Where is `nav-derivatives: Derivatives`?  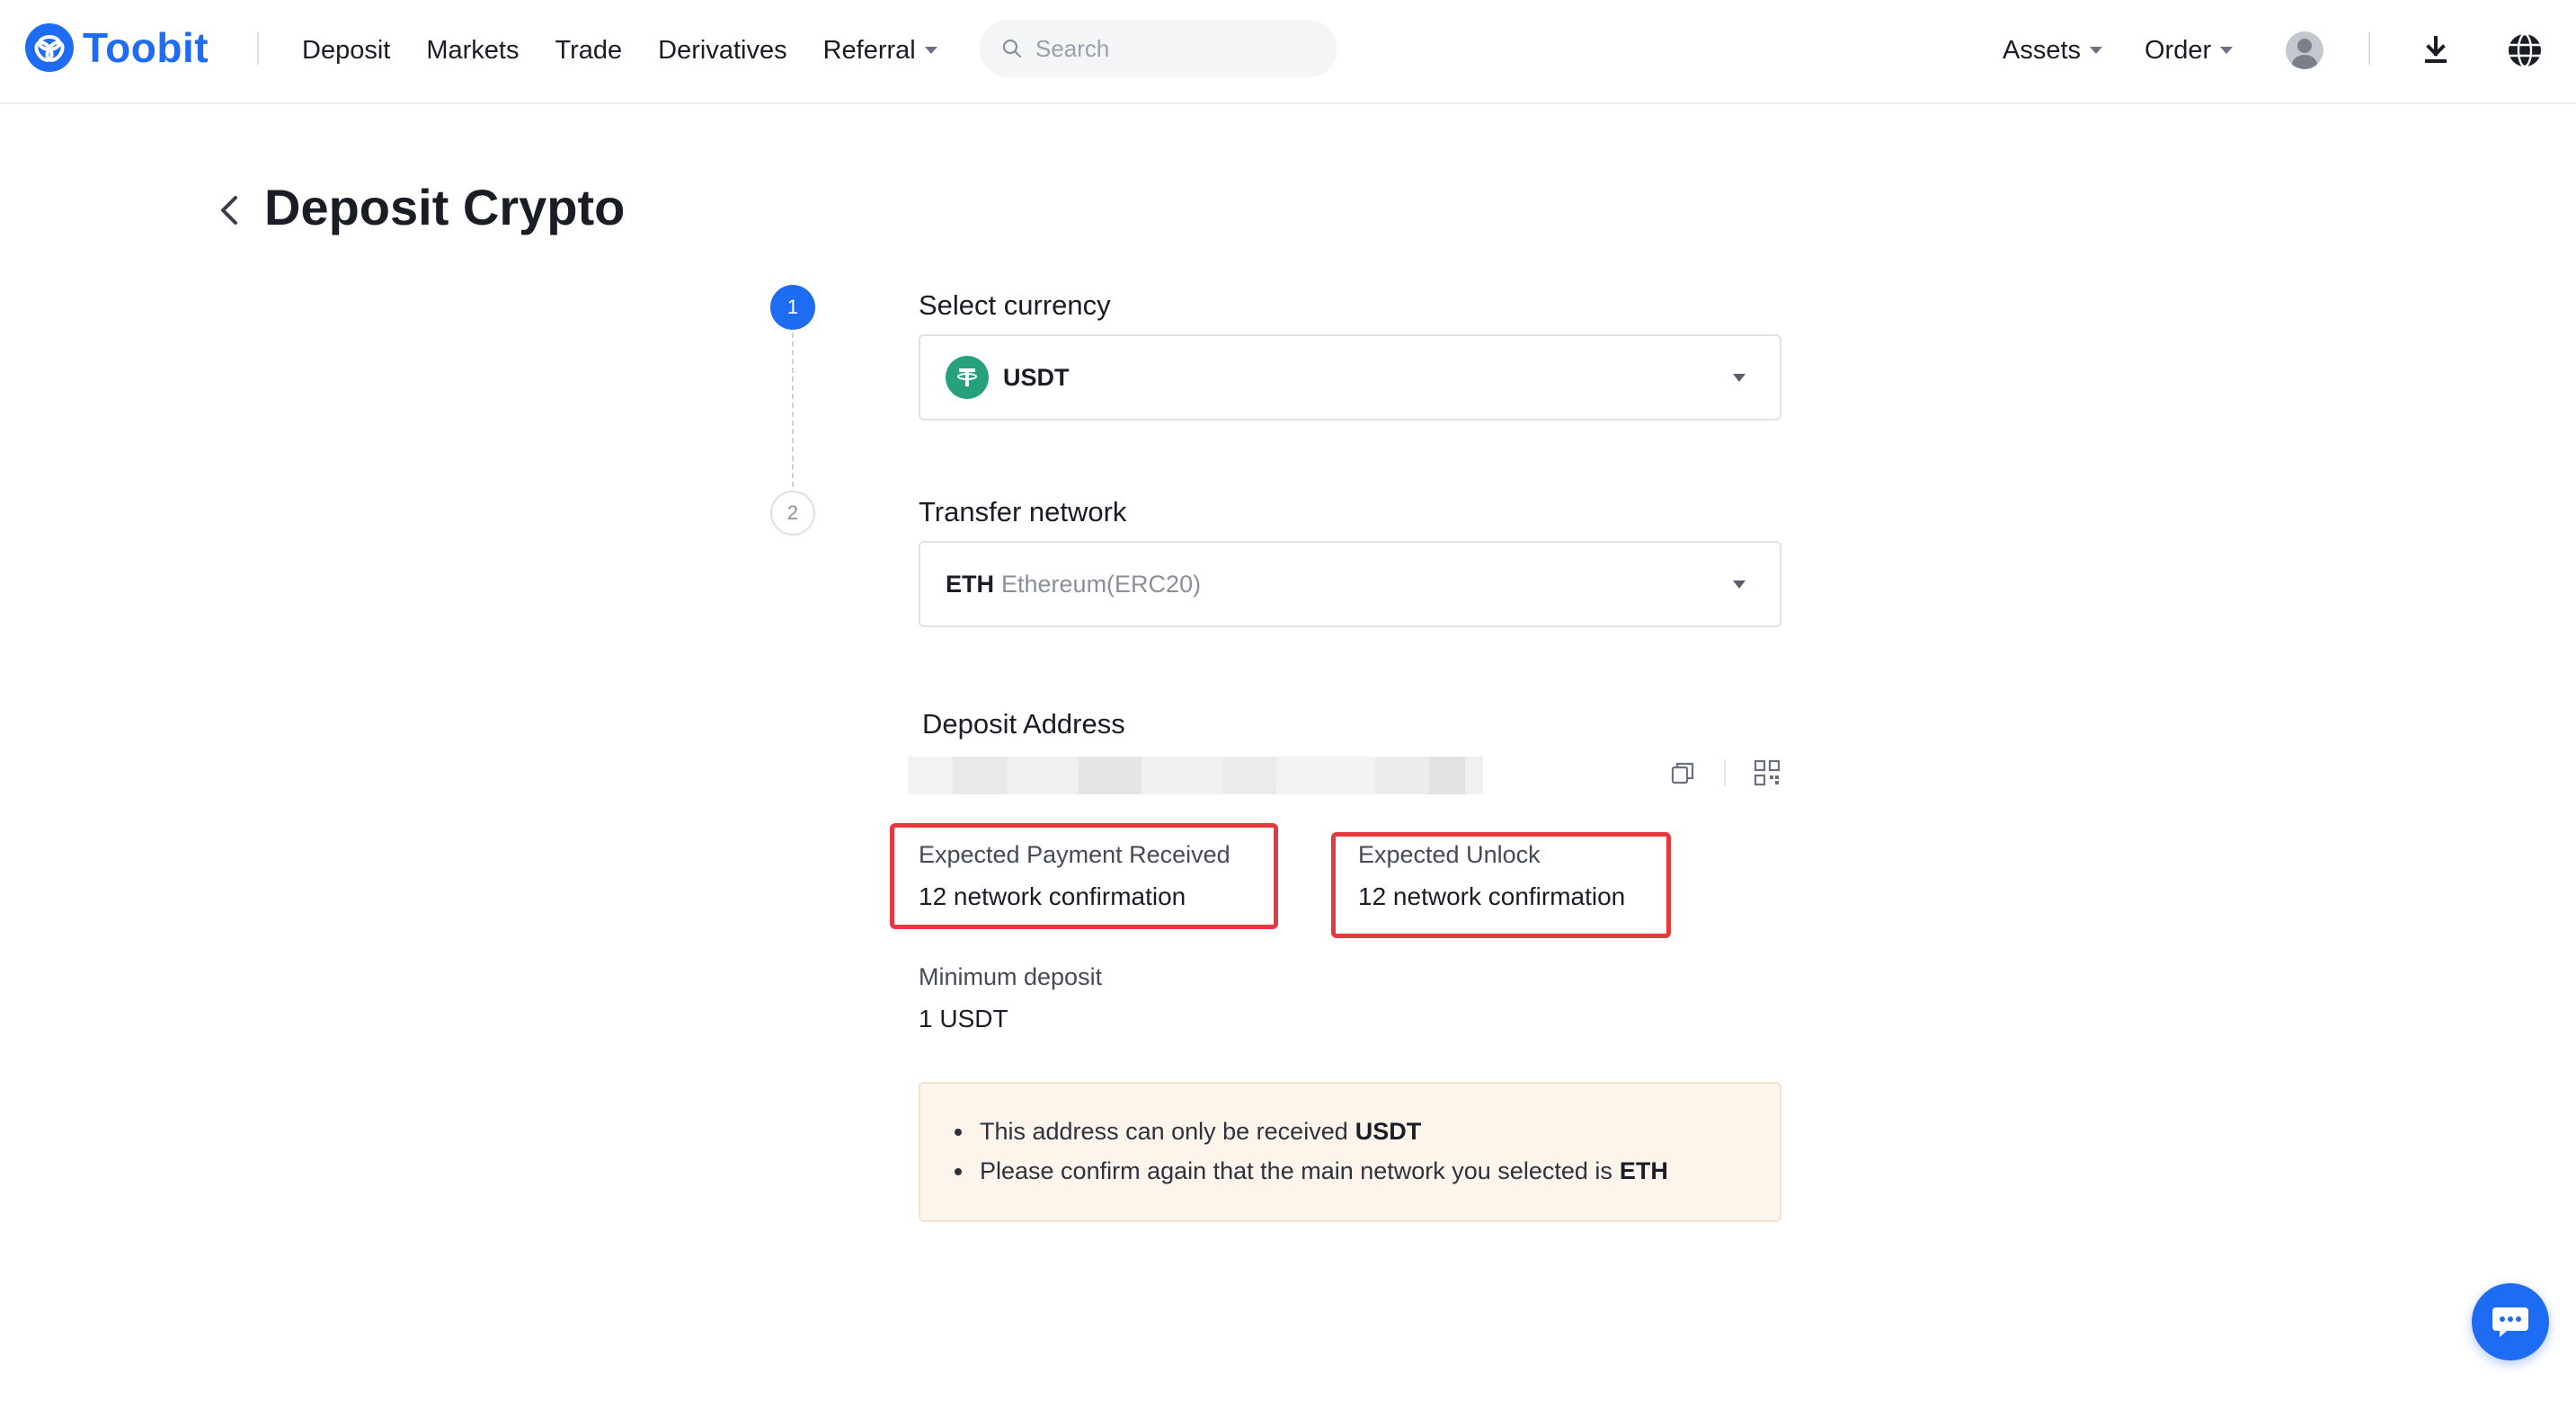
nav-derivatives: Derivatives is located at coordinates (722, 51).